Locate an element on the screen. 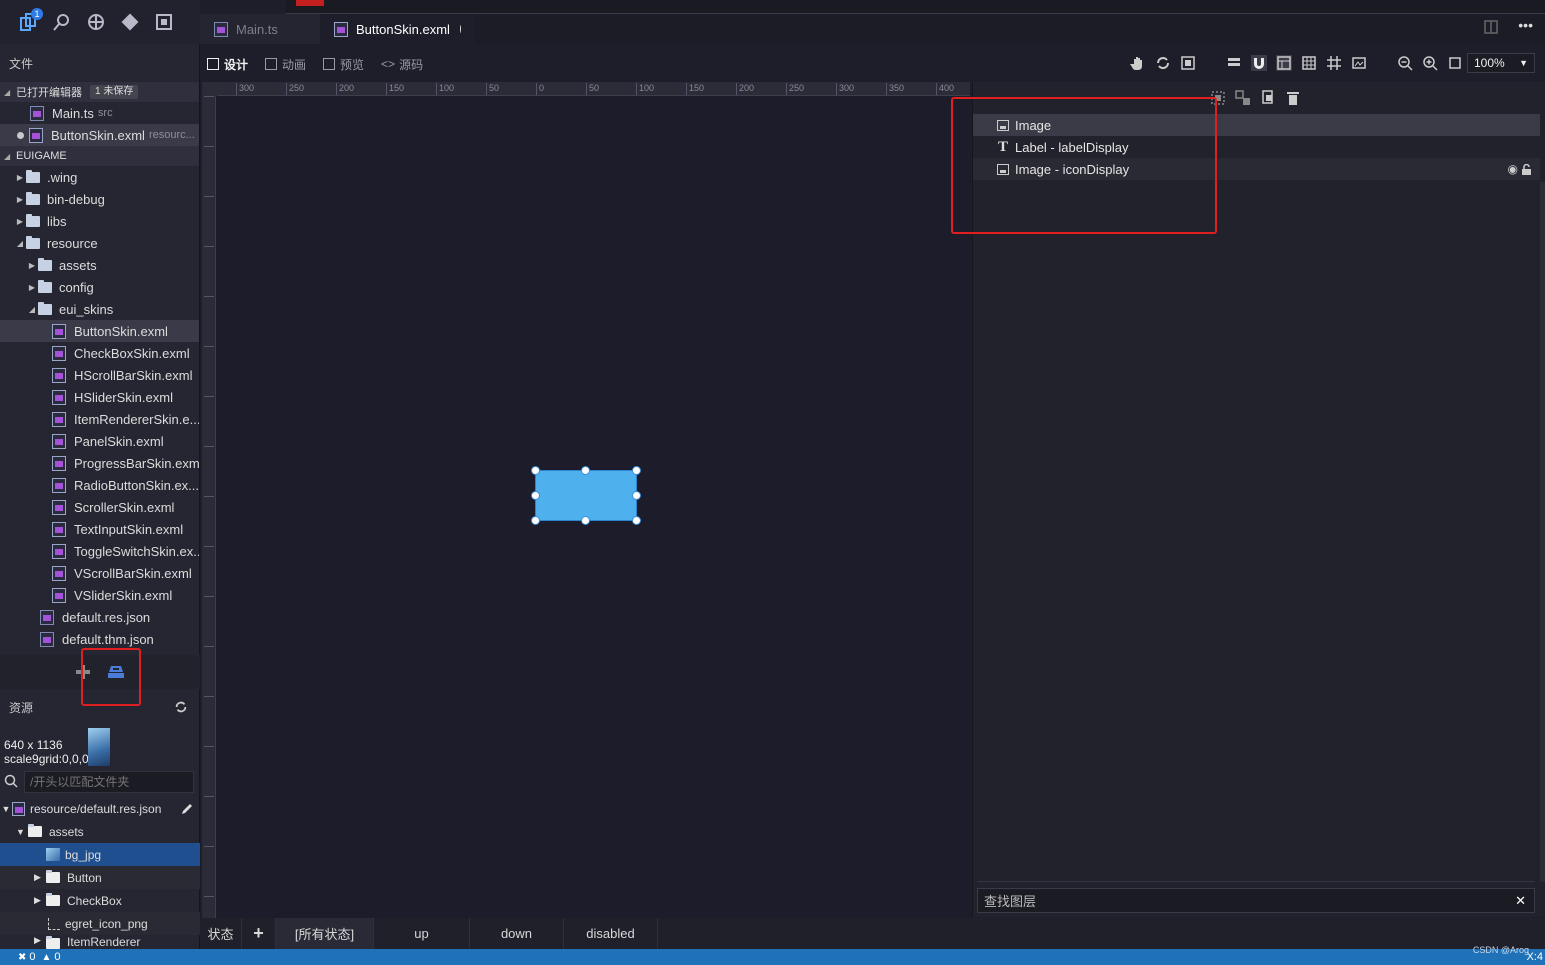 This screenshot has height=965, width=1545. state-tab-up: up is located at coordinates (422, 933).